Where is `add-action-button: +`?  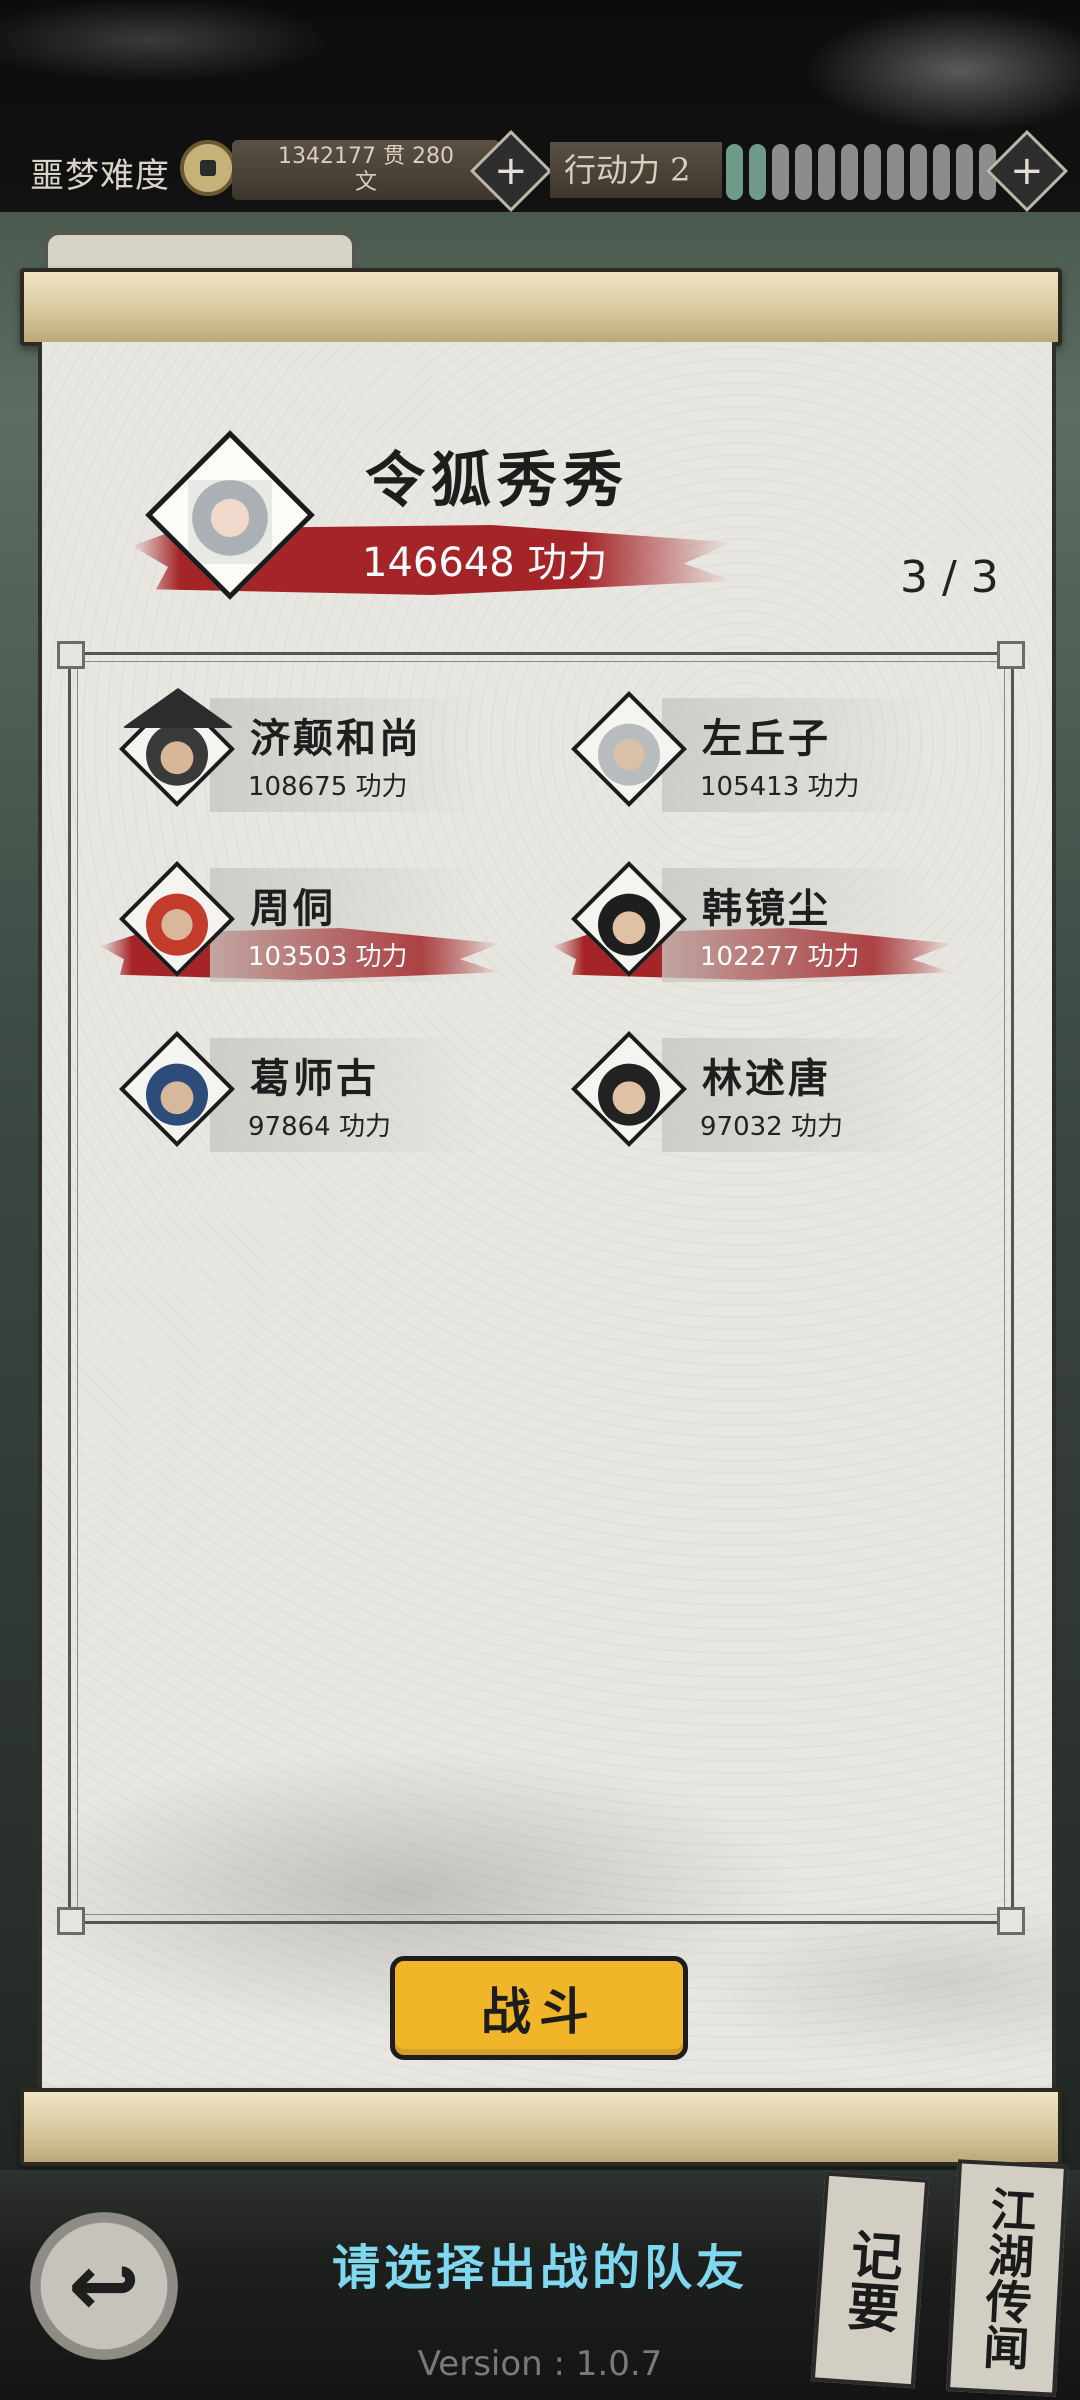 add-action-button: + is located at coordinates (1027, 171).